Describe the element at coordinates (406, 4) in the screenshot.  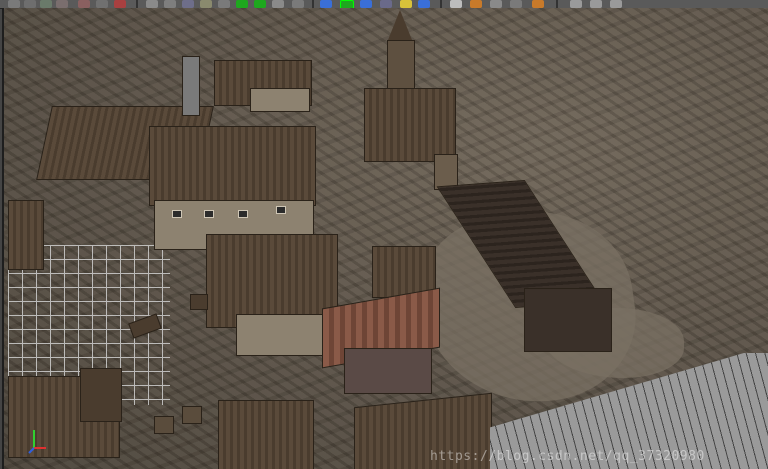
I see `xray-tool-icon` at that location.